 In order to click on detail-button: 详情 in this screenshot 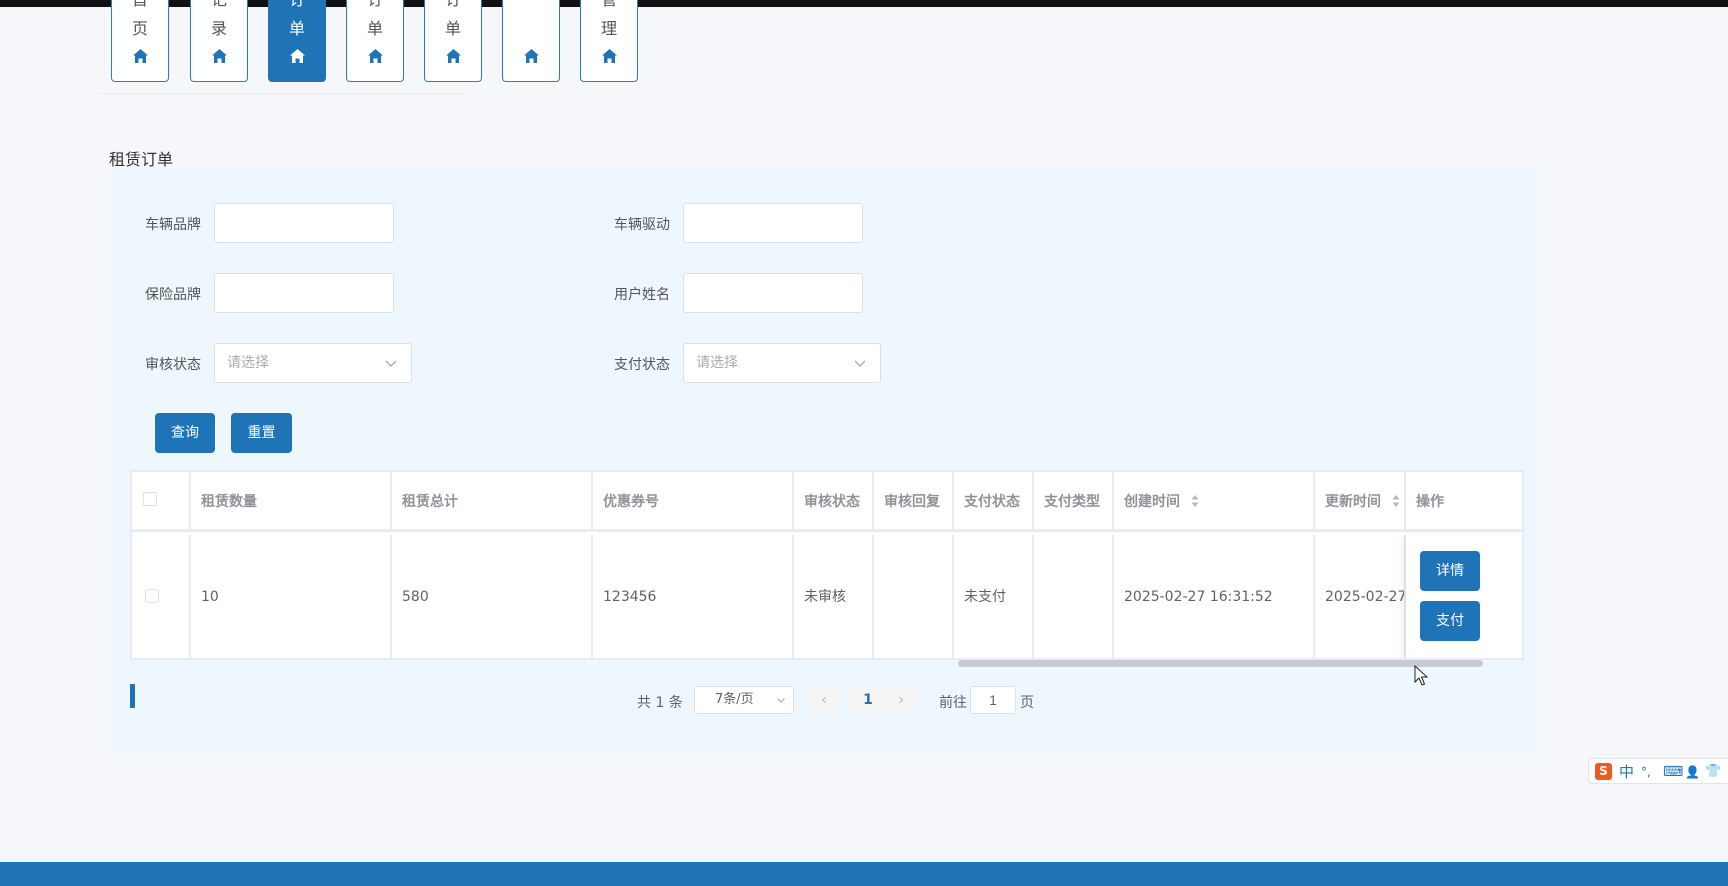, I will do `click(1450, 571)`.